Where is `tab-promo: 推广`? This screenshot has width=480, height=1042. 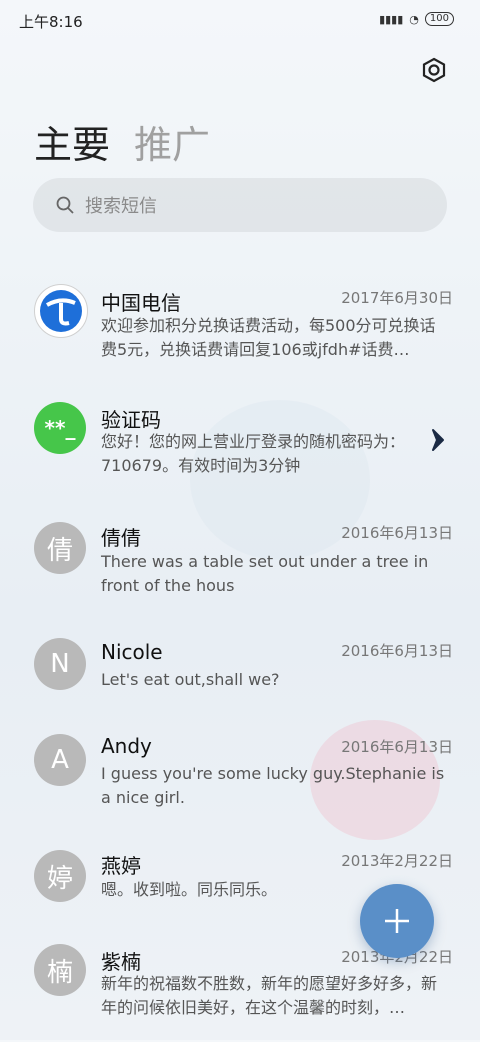 tab-promo: 推广 is located at coordinates (172, 141).